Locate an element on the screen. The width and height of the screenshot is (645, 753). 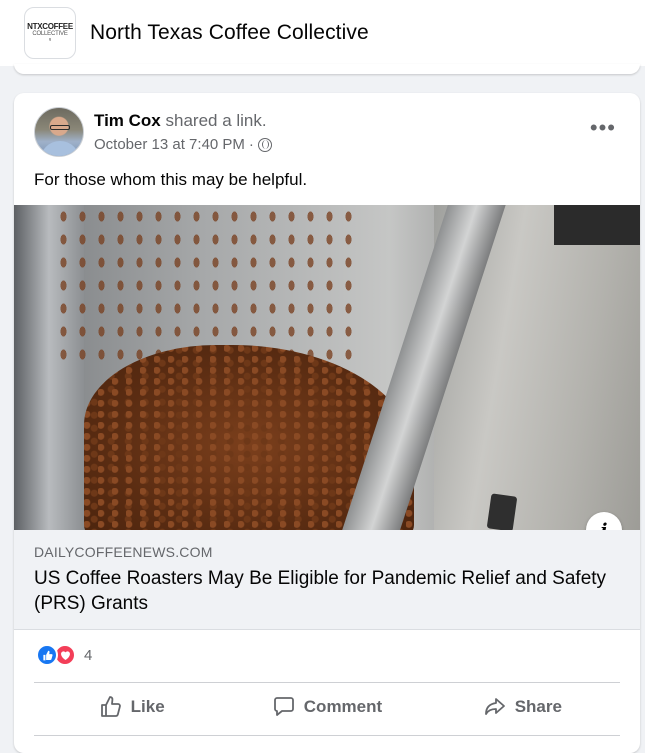
cup-icon: ᵘ is located at coordinates (50, 40).